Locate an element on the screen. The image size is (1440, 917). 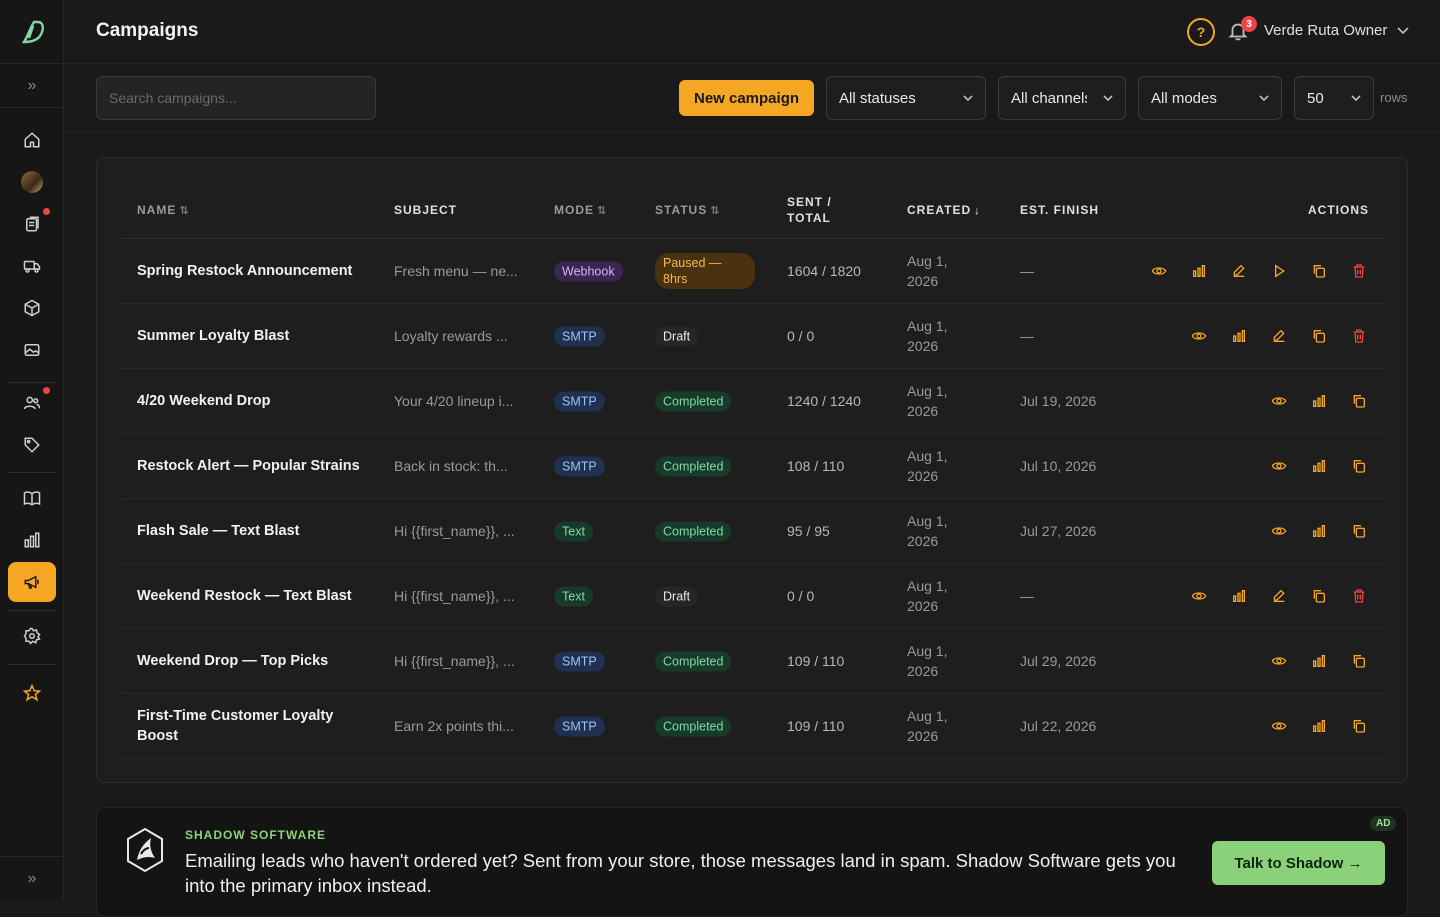
mode-badge: Text is located at coordinates (573, 596).